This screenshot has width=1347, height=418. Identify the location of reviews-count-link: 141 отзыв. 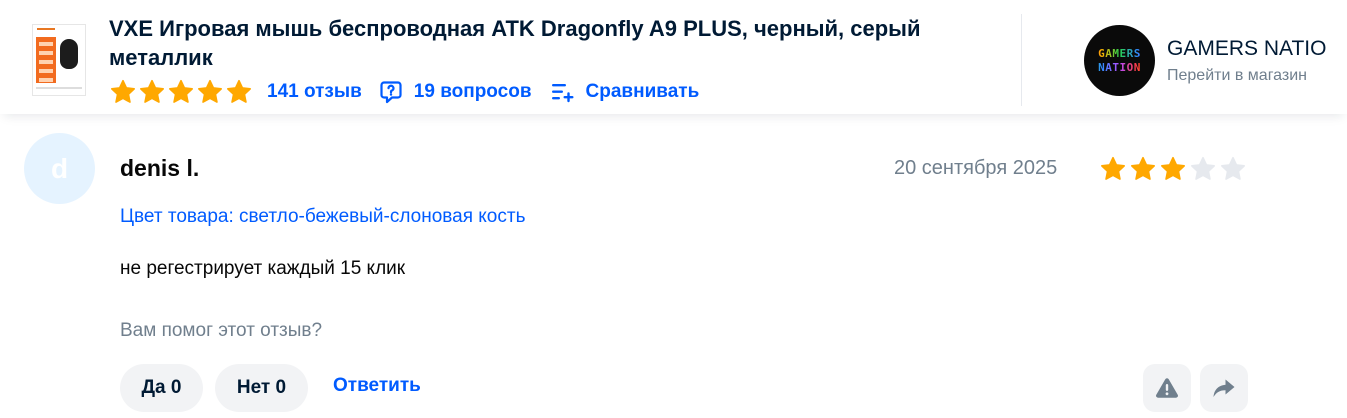
(314, 92).